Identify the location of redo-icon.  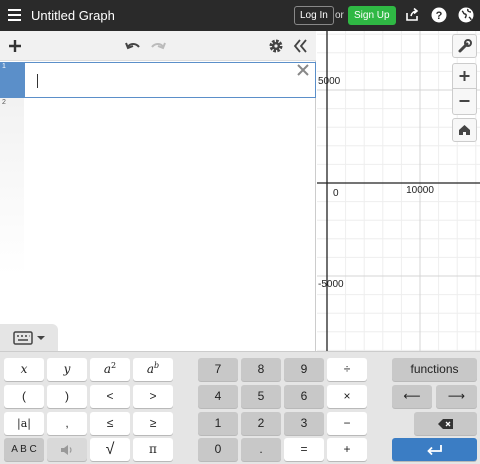
(158, 46).